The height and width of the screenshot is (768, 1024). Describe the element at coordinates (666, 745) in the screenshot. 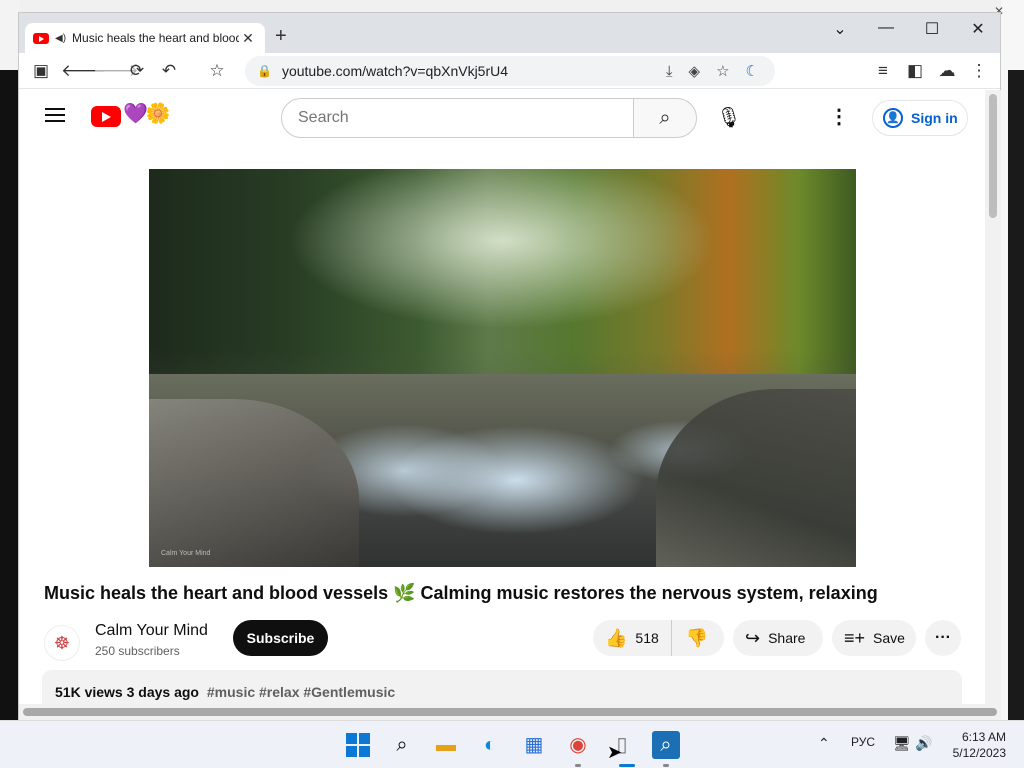

I see `magnifier-app-icon: ⌕` at that location.